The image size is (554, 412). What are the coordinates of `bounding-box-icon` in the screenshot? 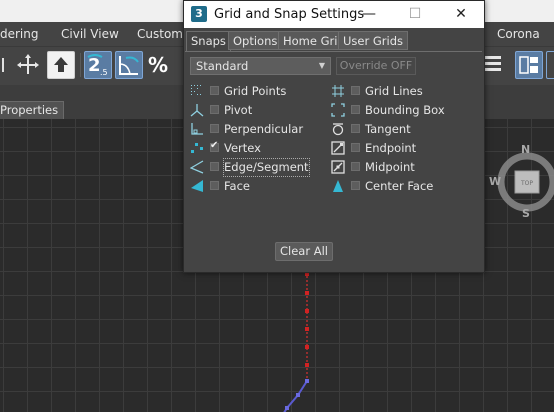 It's located at (338, 110).